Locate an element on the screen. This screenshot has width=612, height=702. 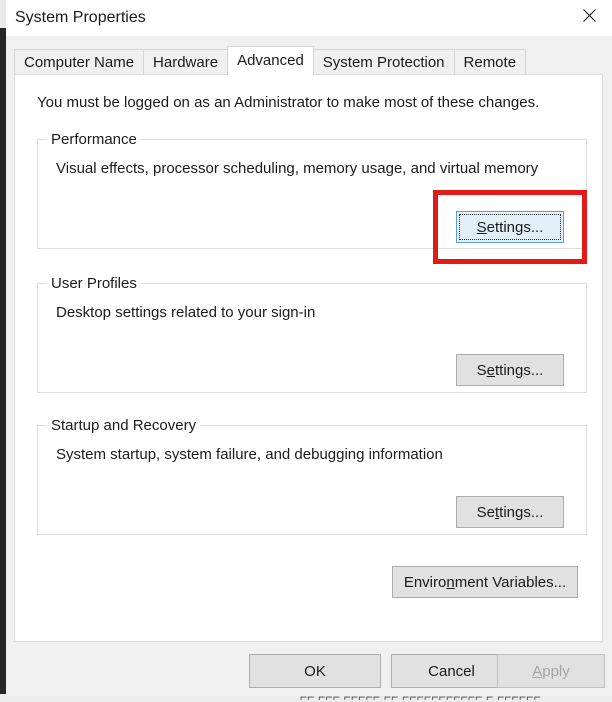
startup-settings-prefix: Se is located at coordinates (485, 512).